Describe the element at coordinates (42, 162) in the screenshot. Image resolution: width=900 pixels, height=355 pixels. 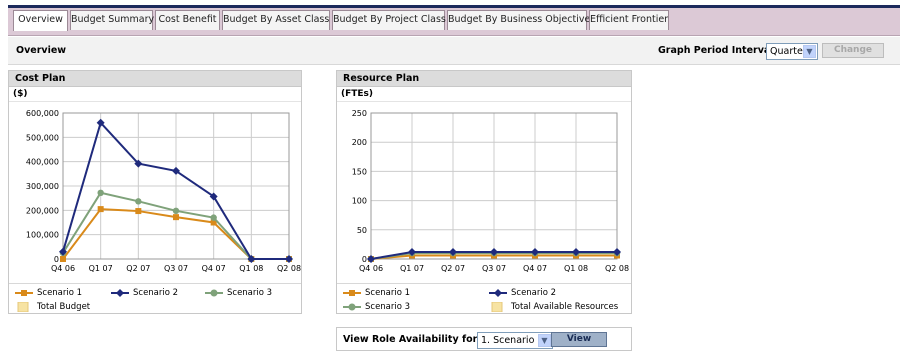
I see `y-tick-label: 400,000` at that location.